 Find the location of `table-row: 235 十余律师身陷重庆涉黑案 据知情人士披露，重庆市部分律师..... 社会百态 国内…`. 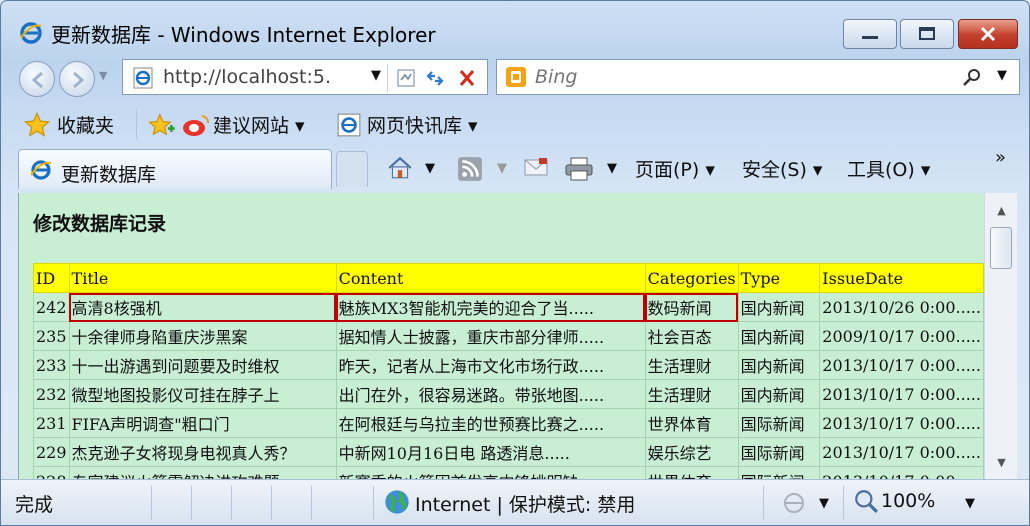

table-row: 235 十余律师身陷重庆涉黑案 据知情人士披露，重庆市部分律师..... 社会百态 国内… is located at coordinates (508, 336).